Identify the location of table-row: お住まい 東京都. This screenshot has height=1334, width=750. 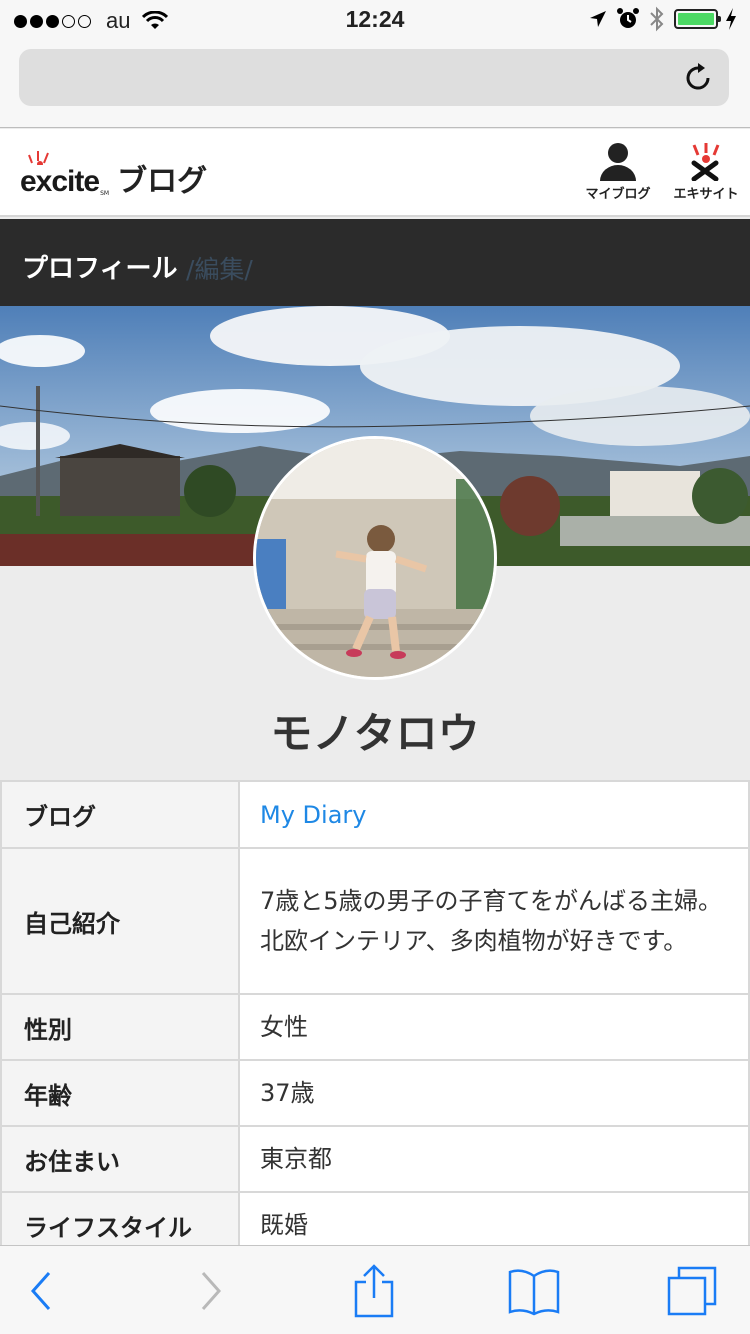
(375, 1159).